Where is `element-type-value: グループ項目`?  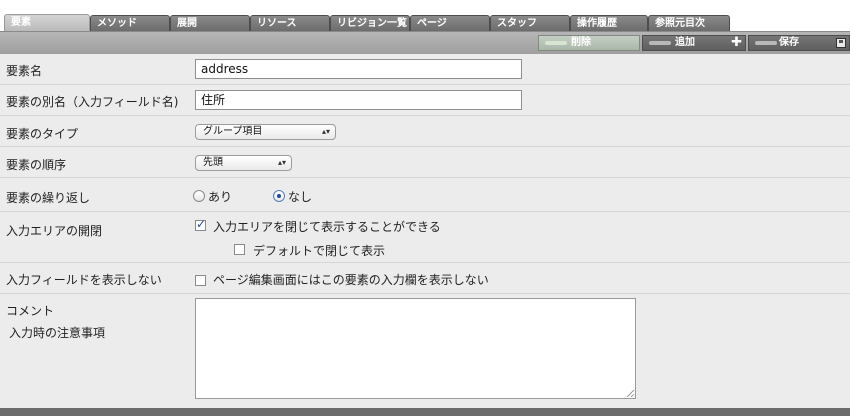 element-type-value: グループ項目 is located at coordinates (233, 131).